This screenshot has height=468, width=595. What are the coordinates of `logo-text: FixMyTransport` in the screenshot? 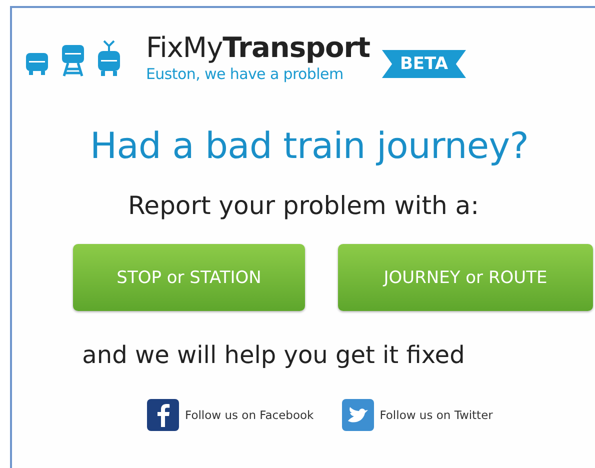 It's located at (258, 48).